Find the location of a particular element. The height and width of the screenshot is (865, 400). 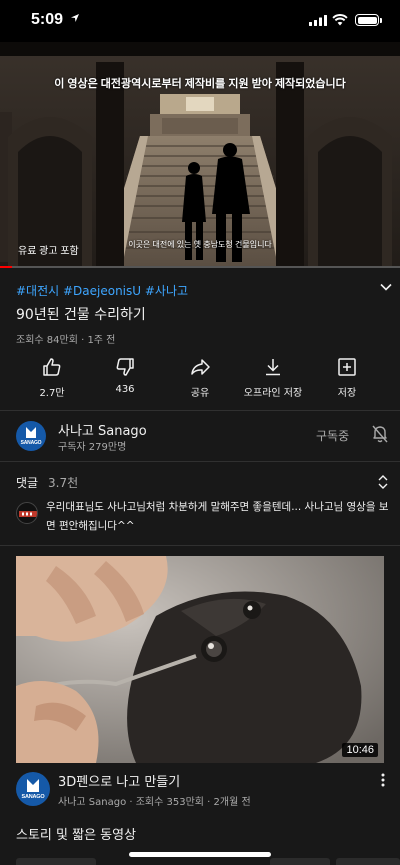

more-options-icon is located at coordinates (383, 780).